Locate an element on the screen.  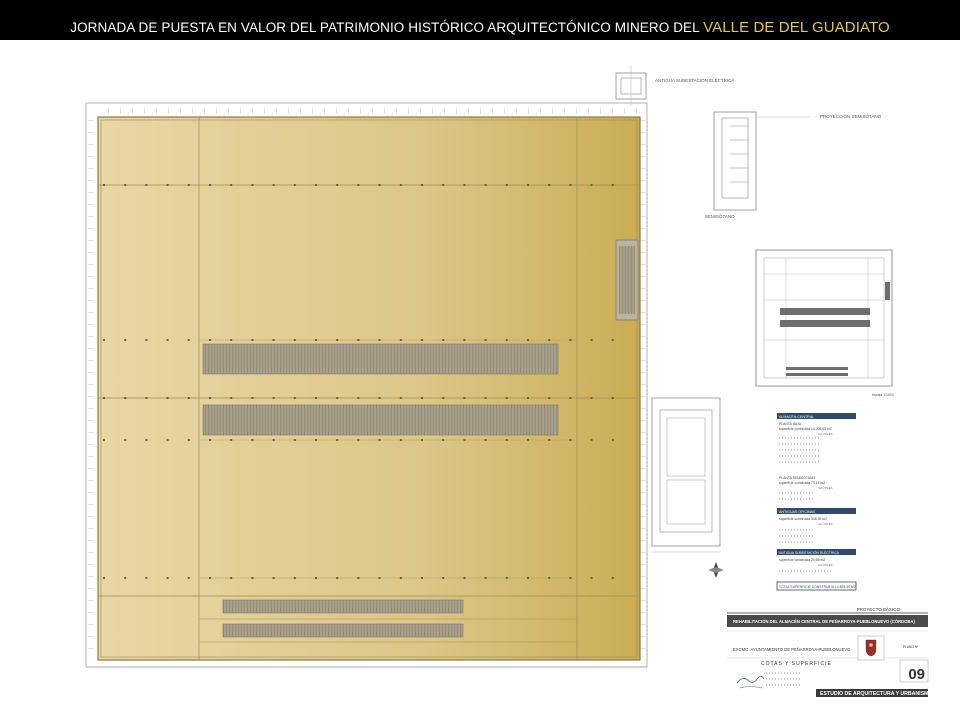
table-line: superficie construida 73,15 m2 is located at coordinates (802, 483).